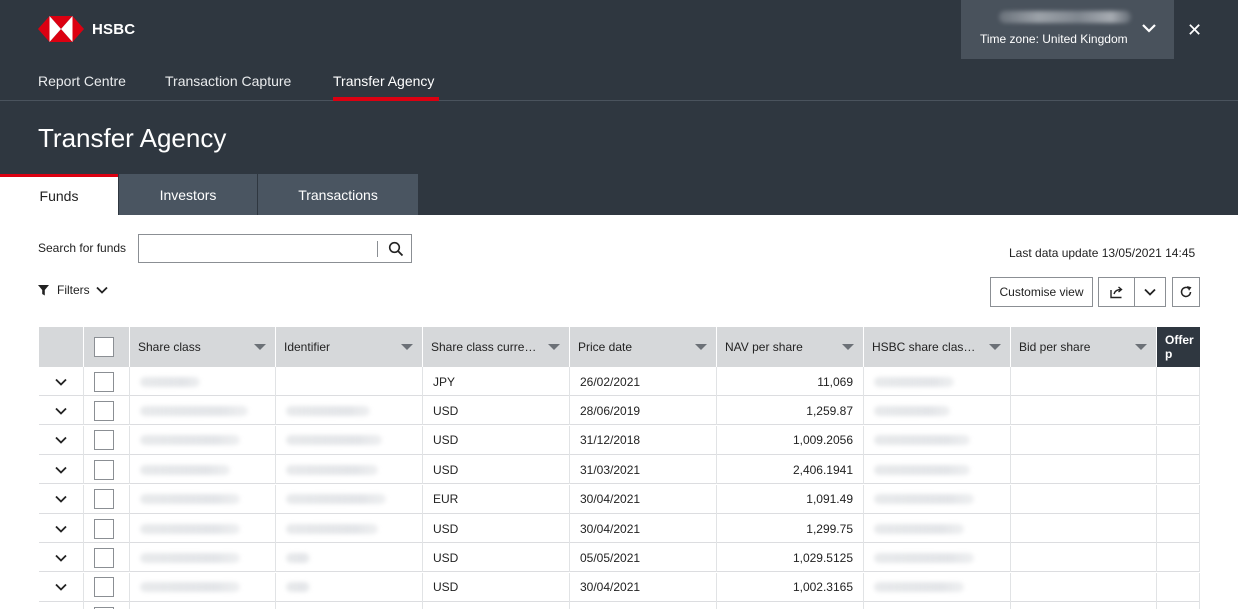  I want to click on export-button-group, so click(1132, 292).